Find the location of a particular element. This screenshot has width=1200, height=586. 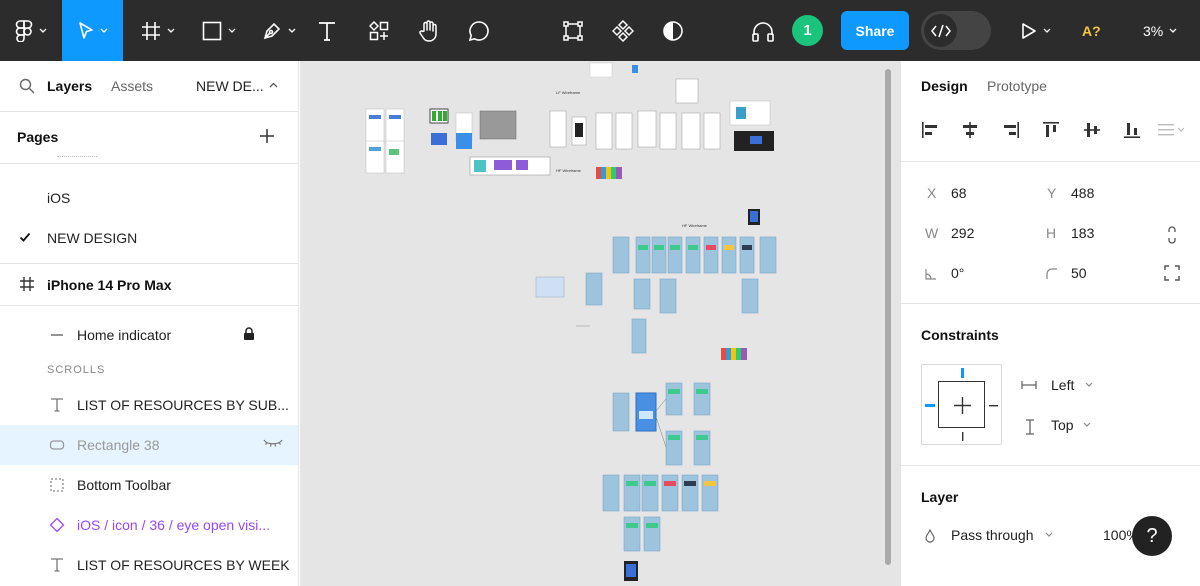

align-top-icon is located at coordinates (1051, 130).